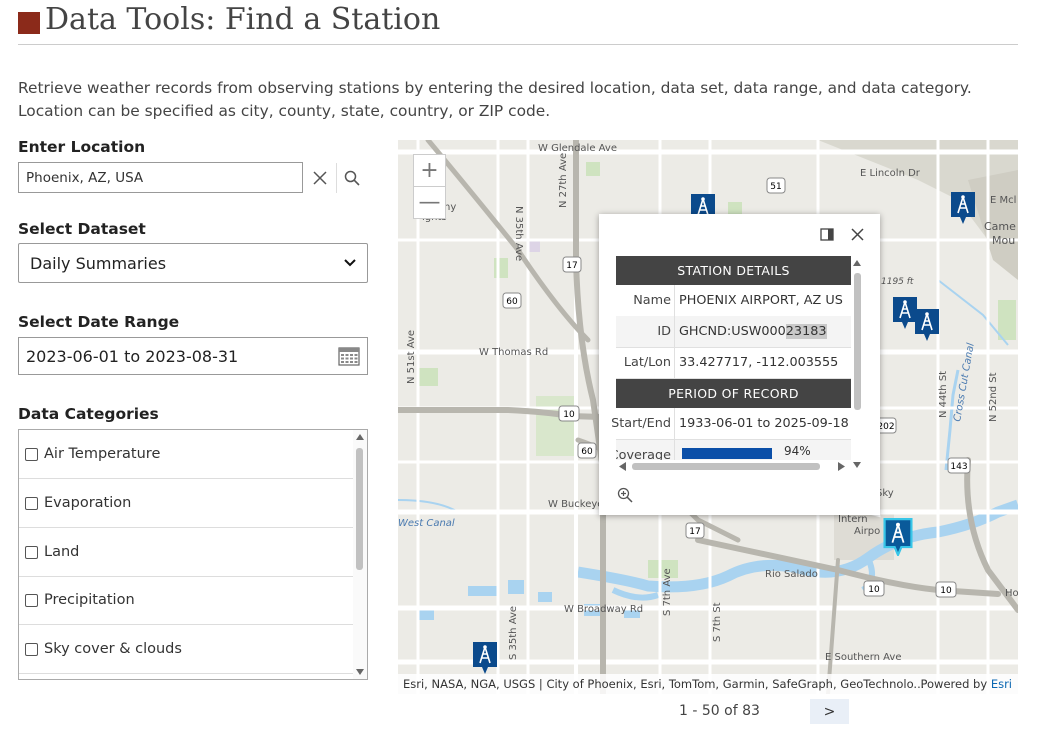  I want to click on popup-row-latlon: Lat/Lon 33.427717, -112.003555, so click(733, 363).